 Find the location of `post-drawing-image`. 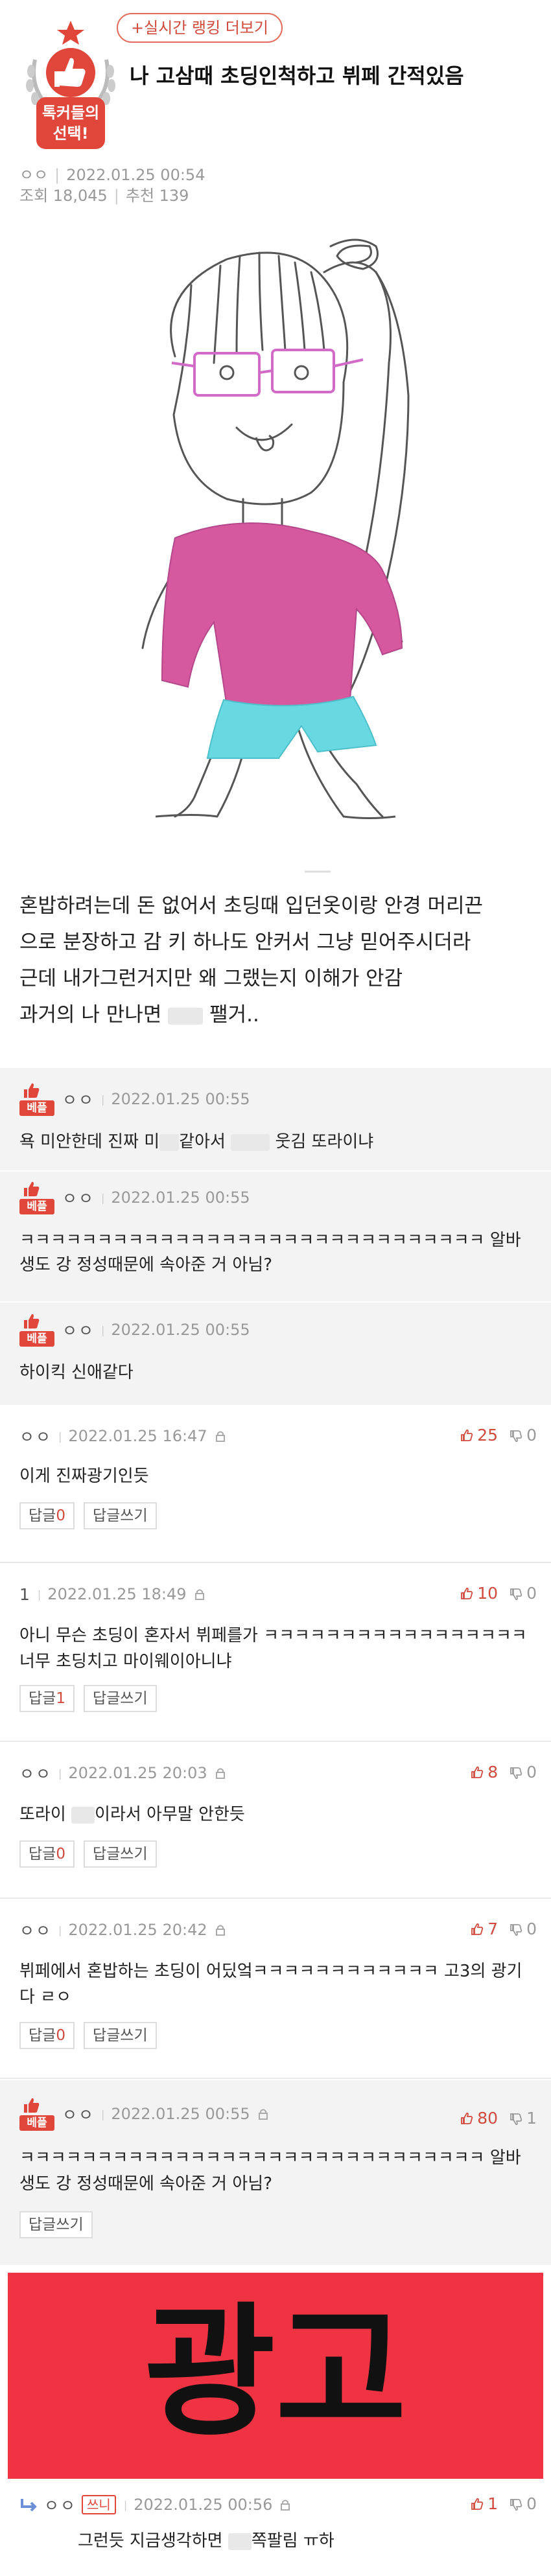

post-drawing-image is located at coordinates (275, 555).